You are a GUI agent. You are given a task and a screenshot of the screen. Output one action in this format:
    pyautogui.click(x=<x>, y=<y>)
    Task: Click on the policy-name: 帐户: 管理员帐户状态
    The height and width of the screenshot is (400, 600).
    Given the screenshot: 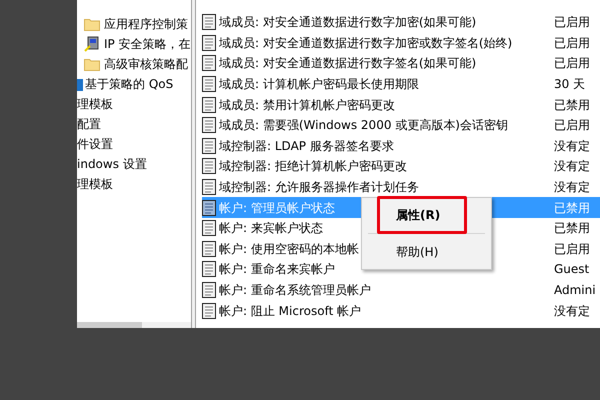 What is the action you would take?
    pyautogui.click(x=277, y=208)
    